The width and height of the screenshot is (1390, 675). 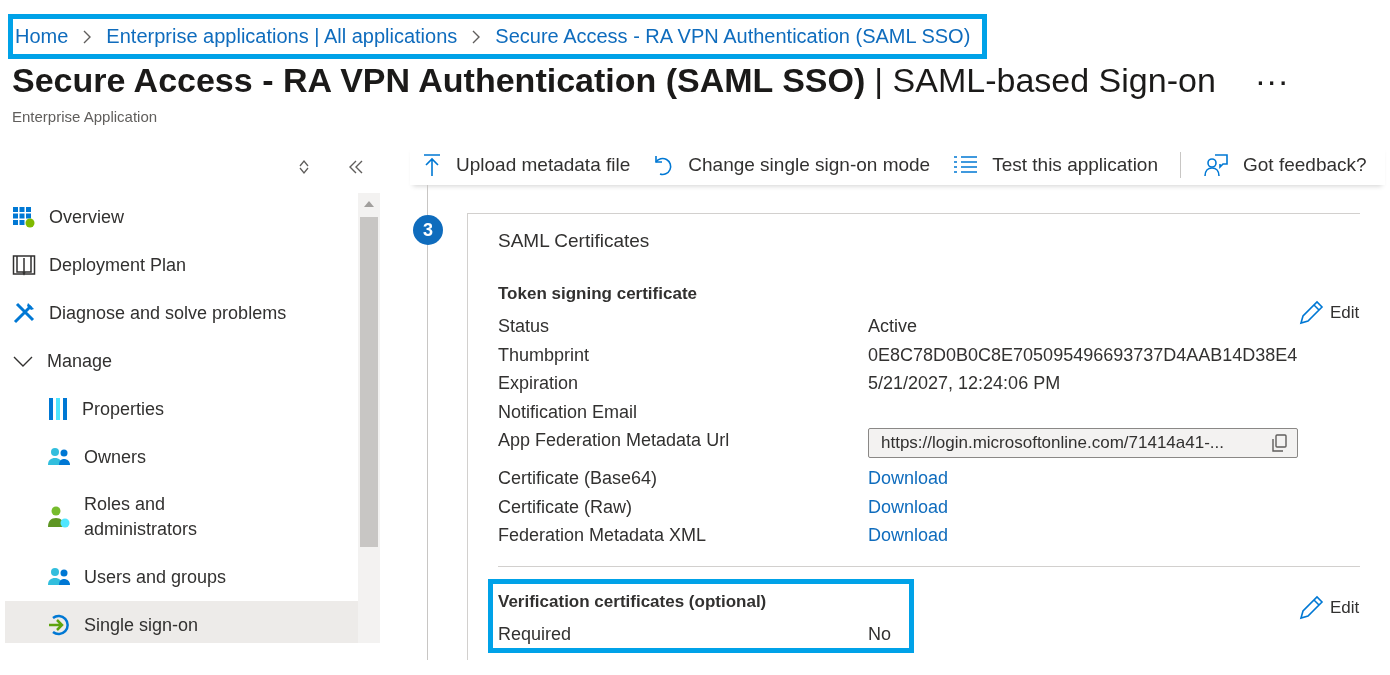 I want to click on sidebar-item: Roles and administrators, so click(x=181, y=517).